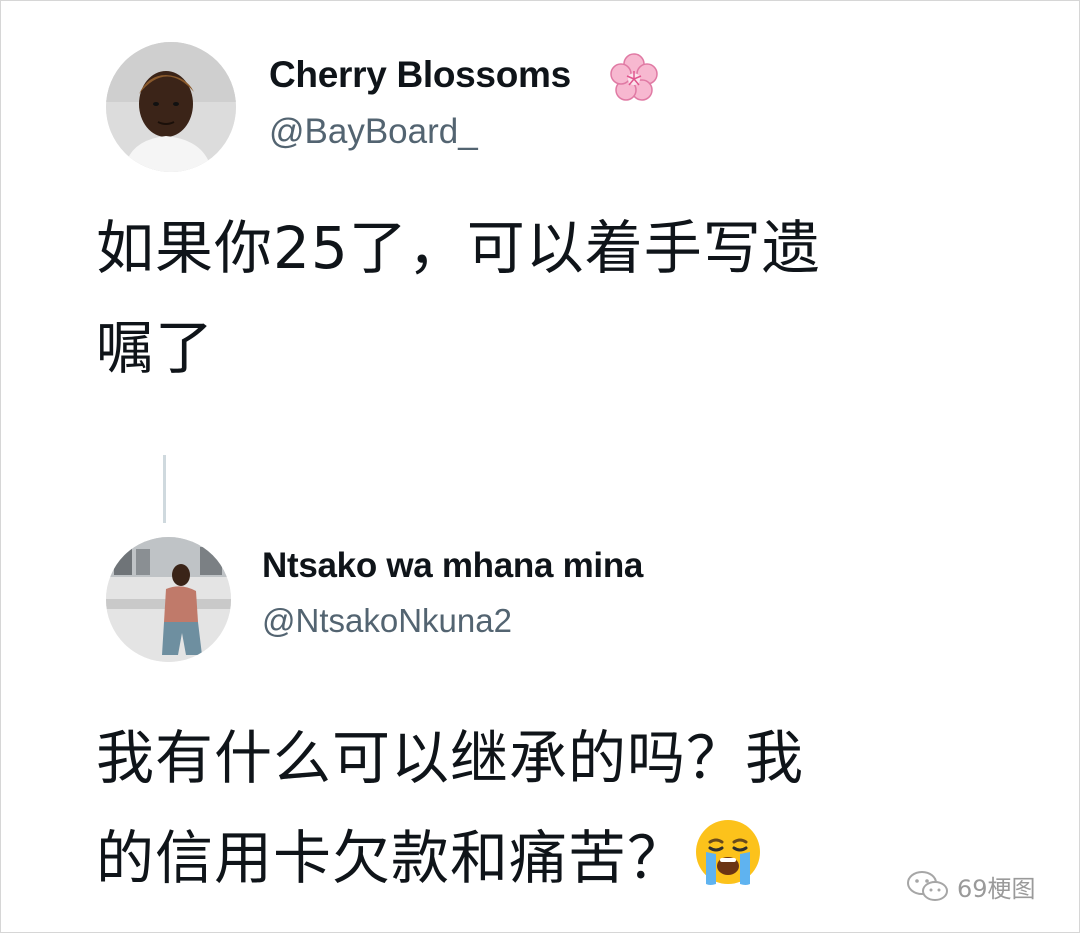 Image resolution: width=1080 pixels, height=933 pixels. I want to click on tweet-text-line: 如果你25了，可以着手写遗, so click(458, 248).